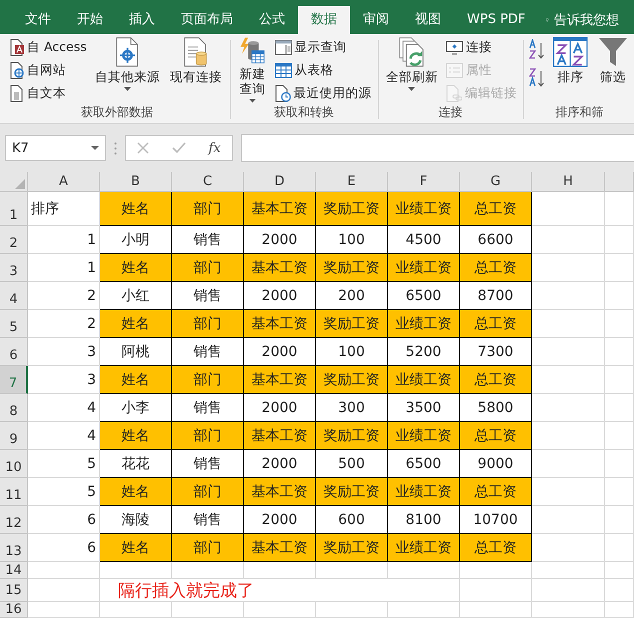 The width and height of the screenshot is (634, 618). Describe the element at coordinates (14, 380) in the screenshot. I see `row-header: 7` at that location.